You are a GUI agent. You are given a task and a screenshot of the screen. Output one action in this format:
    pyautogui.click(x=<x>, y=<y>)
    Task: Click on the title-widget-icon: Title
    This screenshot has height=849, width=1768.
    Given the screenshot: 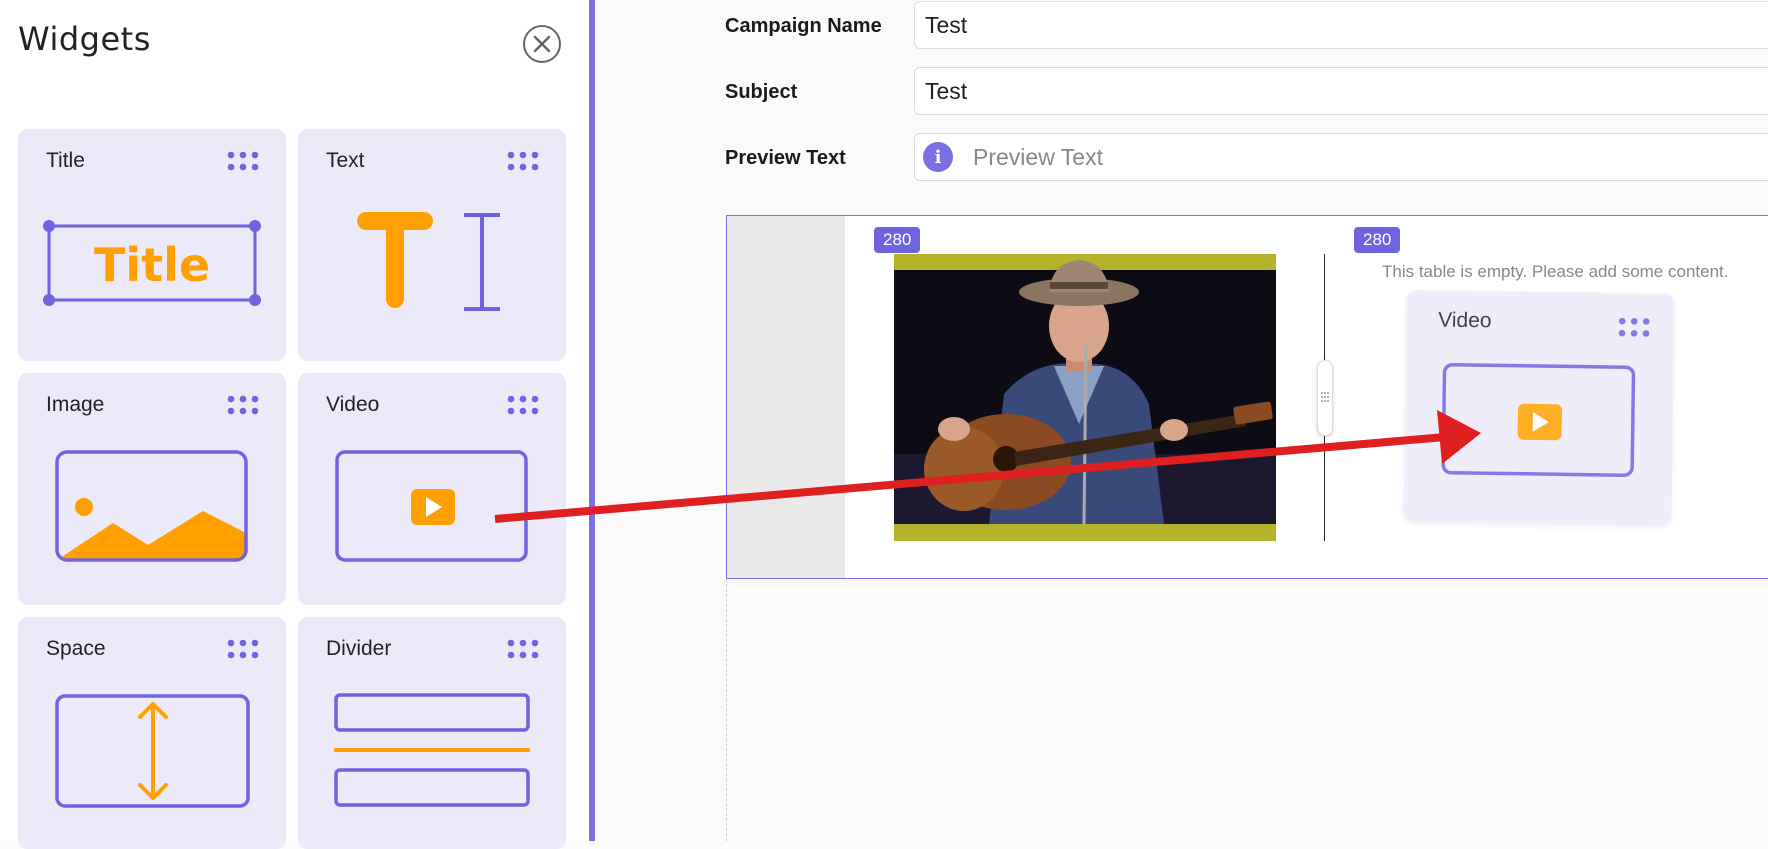 What is the action you would take?
    pyautogui.click(x=152, y=263)
    